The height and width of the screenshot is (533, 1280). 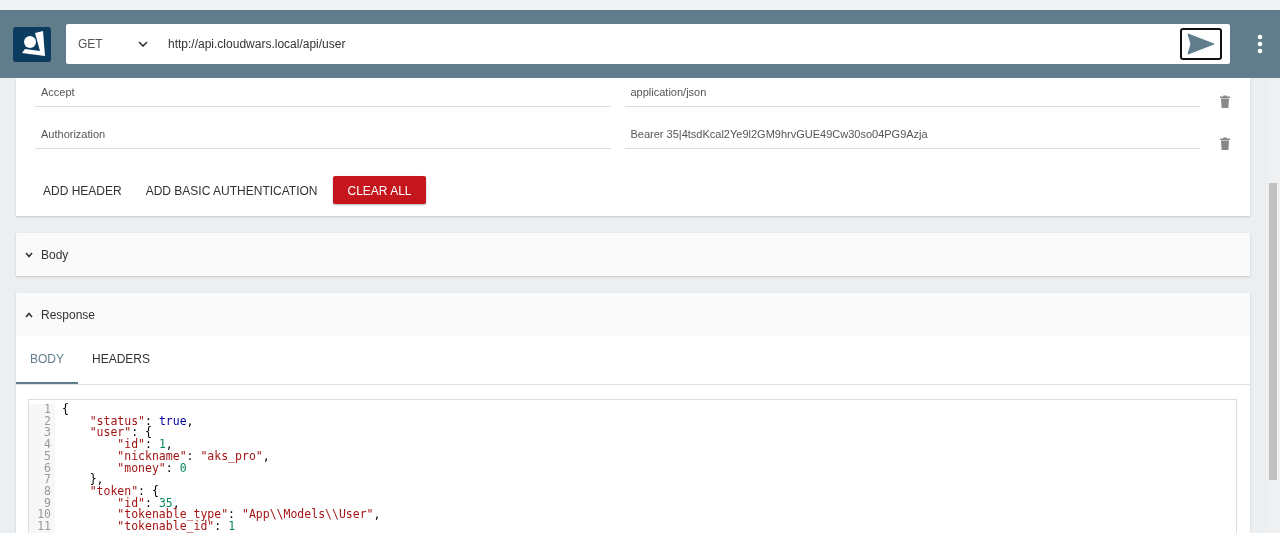 I want to click on action-button: ADD BASIC AUTHENTICATION, so click(x=231, y=190).